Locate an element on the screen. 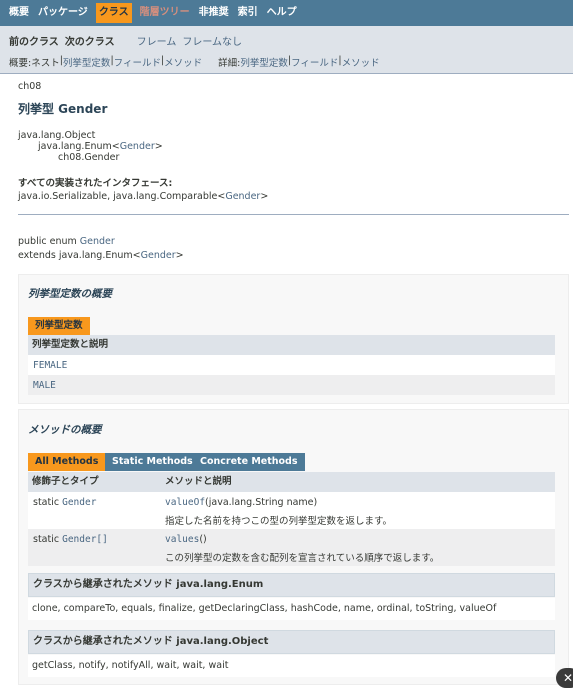 The width and height of the screenshot is (573, 692). method-signature: valueOf(java.lang.String name) is located at coordinates (241, 502).